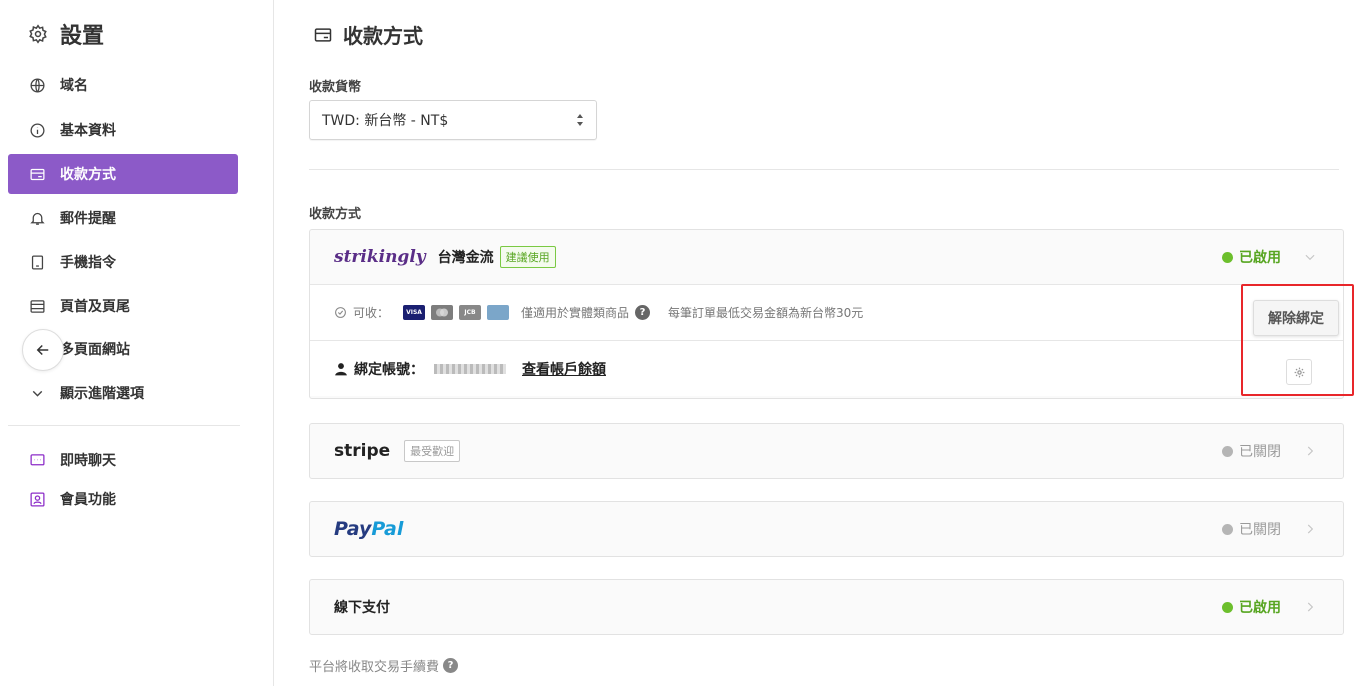 The width and height of the screenshot is (1368, 686). What do you see at coordinates (1296, 318) in the screenshot?
I see `unbind-button: 解除綁定` at bounding box center [1296, 318].